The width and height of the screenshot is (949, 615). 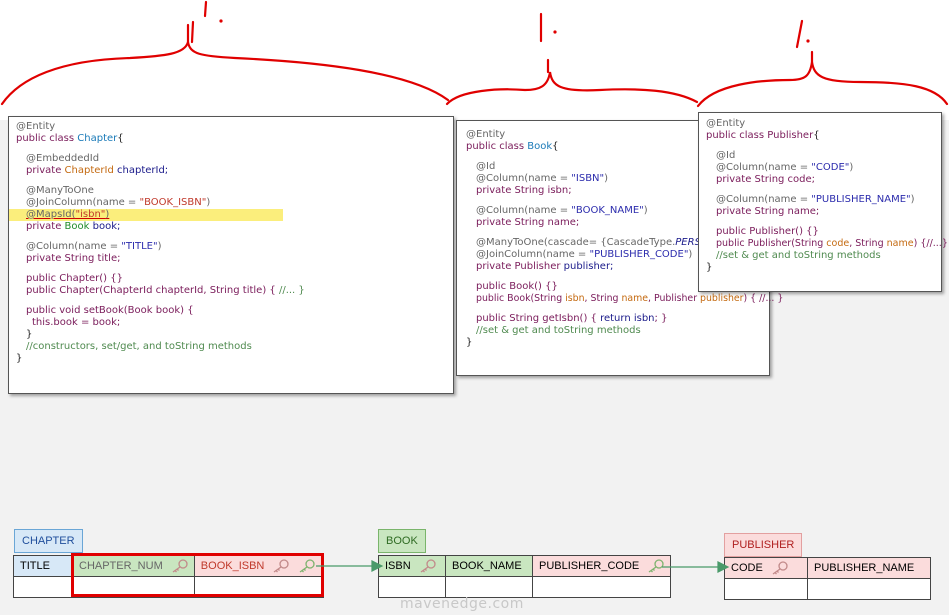 I want to click on code-line: private String name;, so click(x=768, y=211).